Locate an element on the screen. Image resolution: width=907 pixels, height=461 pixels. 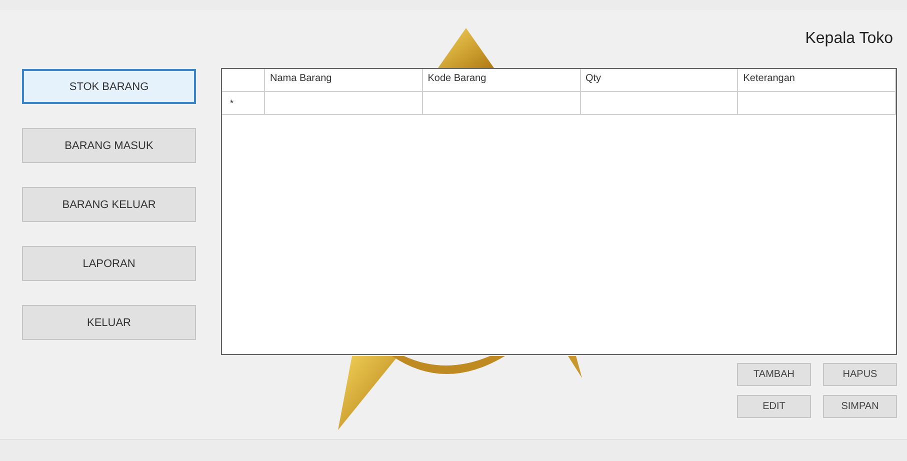
nav-button: STOK BARANG is located at coordinates (109, 86).